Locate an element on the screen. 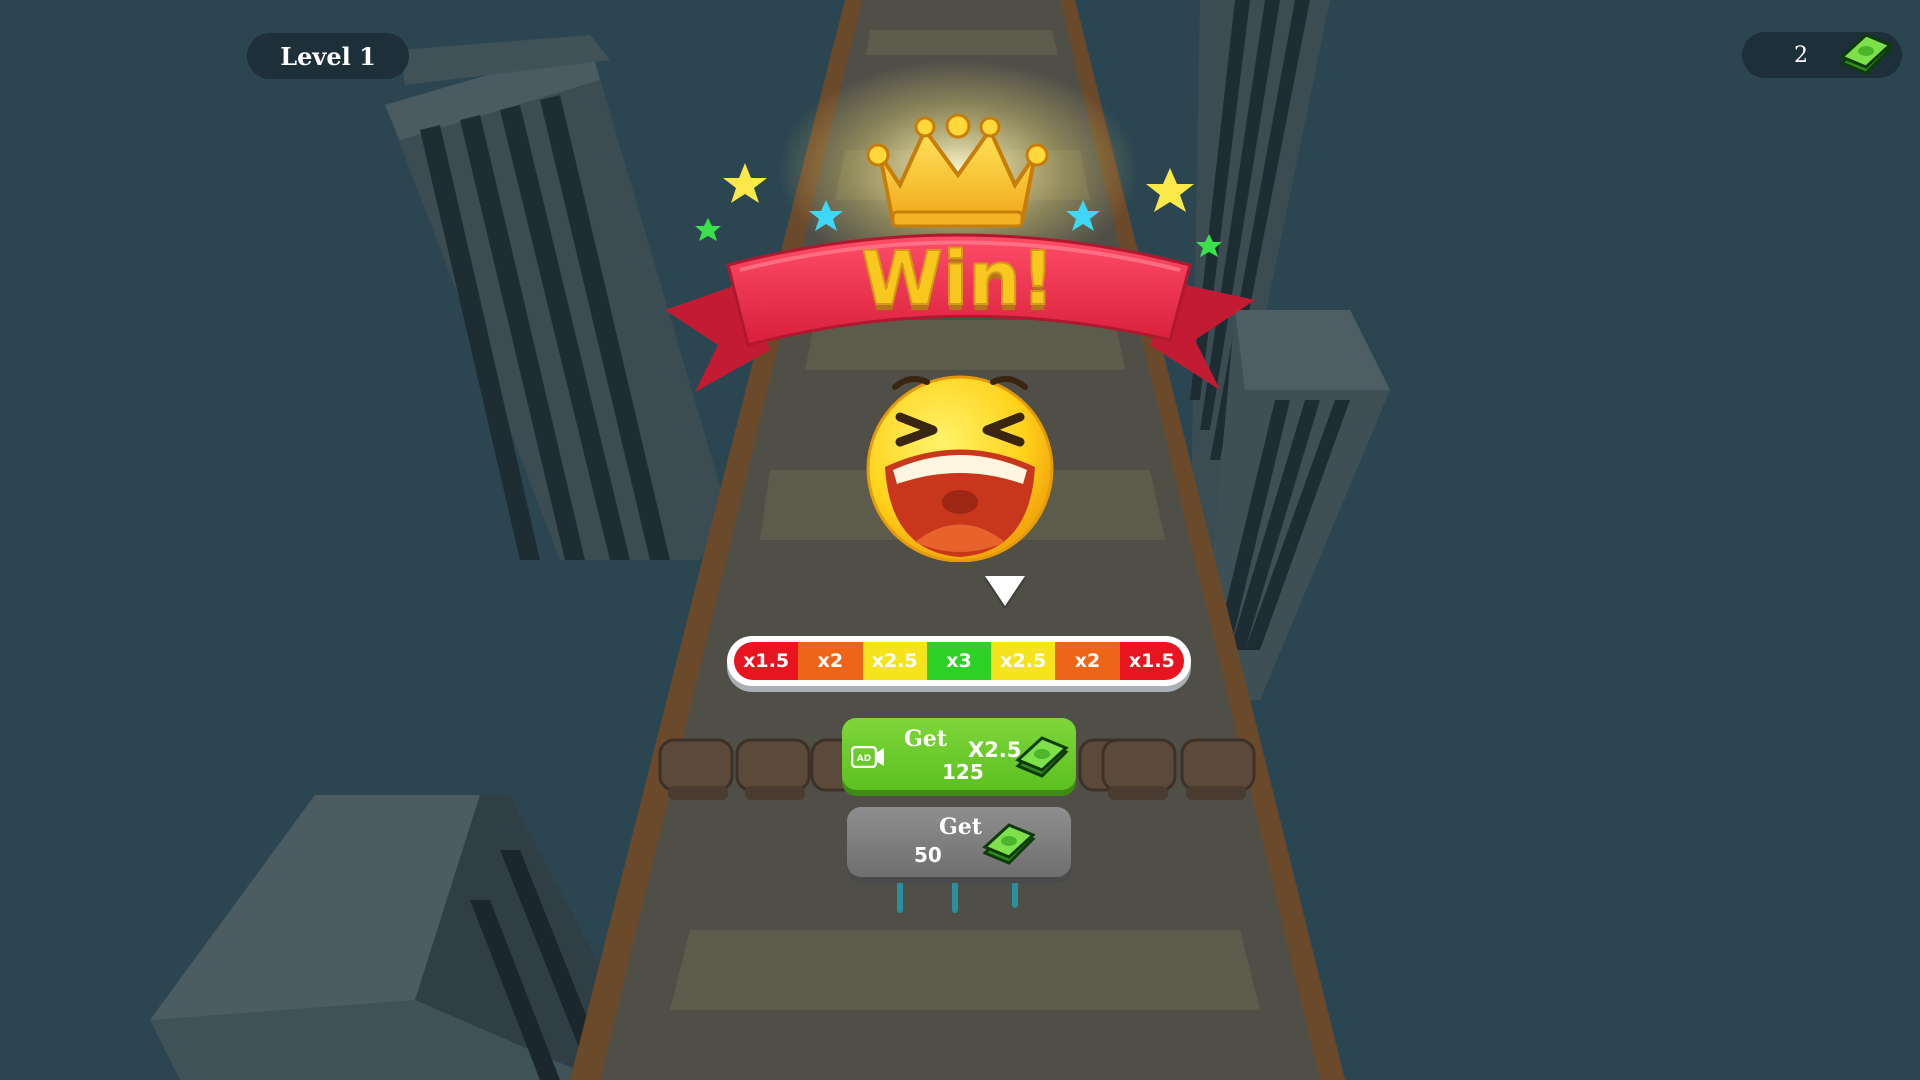 The image size is (1920, 1080). cash-count: 2 is located at coordinates (1801, 55).